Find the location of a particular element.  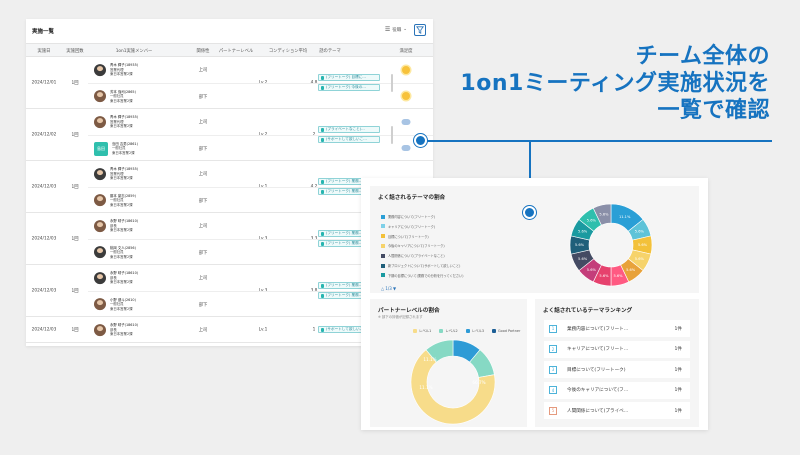

member-cell: 藤本 豪志(2859) 一般社員 東日本営業2課 is located at coordinates (115, 201).